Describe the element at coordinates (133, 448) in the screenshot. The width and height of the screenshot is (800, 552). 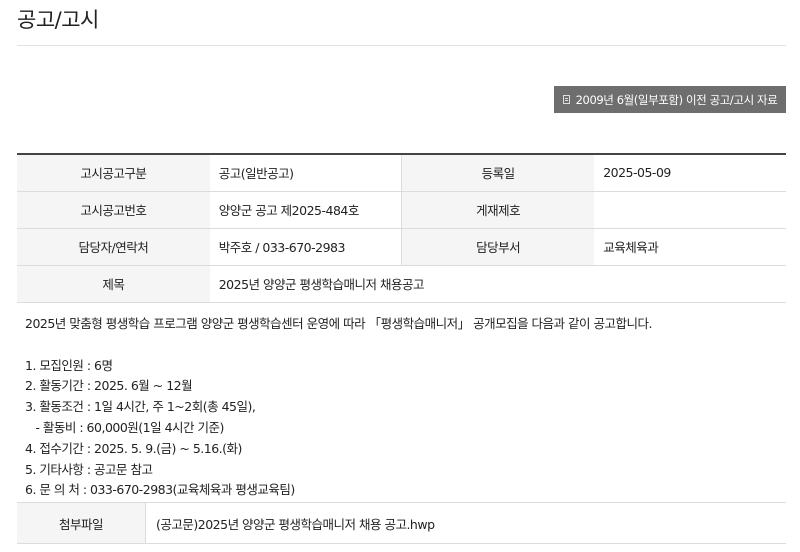
I see `body-line: 4. 접수기간 : 2025. 5. 9.(금) ~ 5.16.(화)` at that location.